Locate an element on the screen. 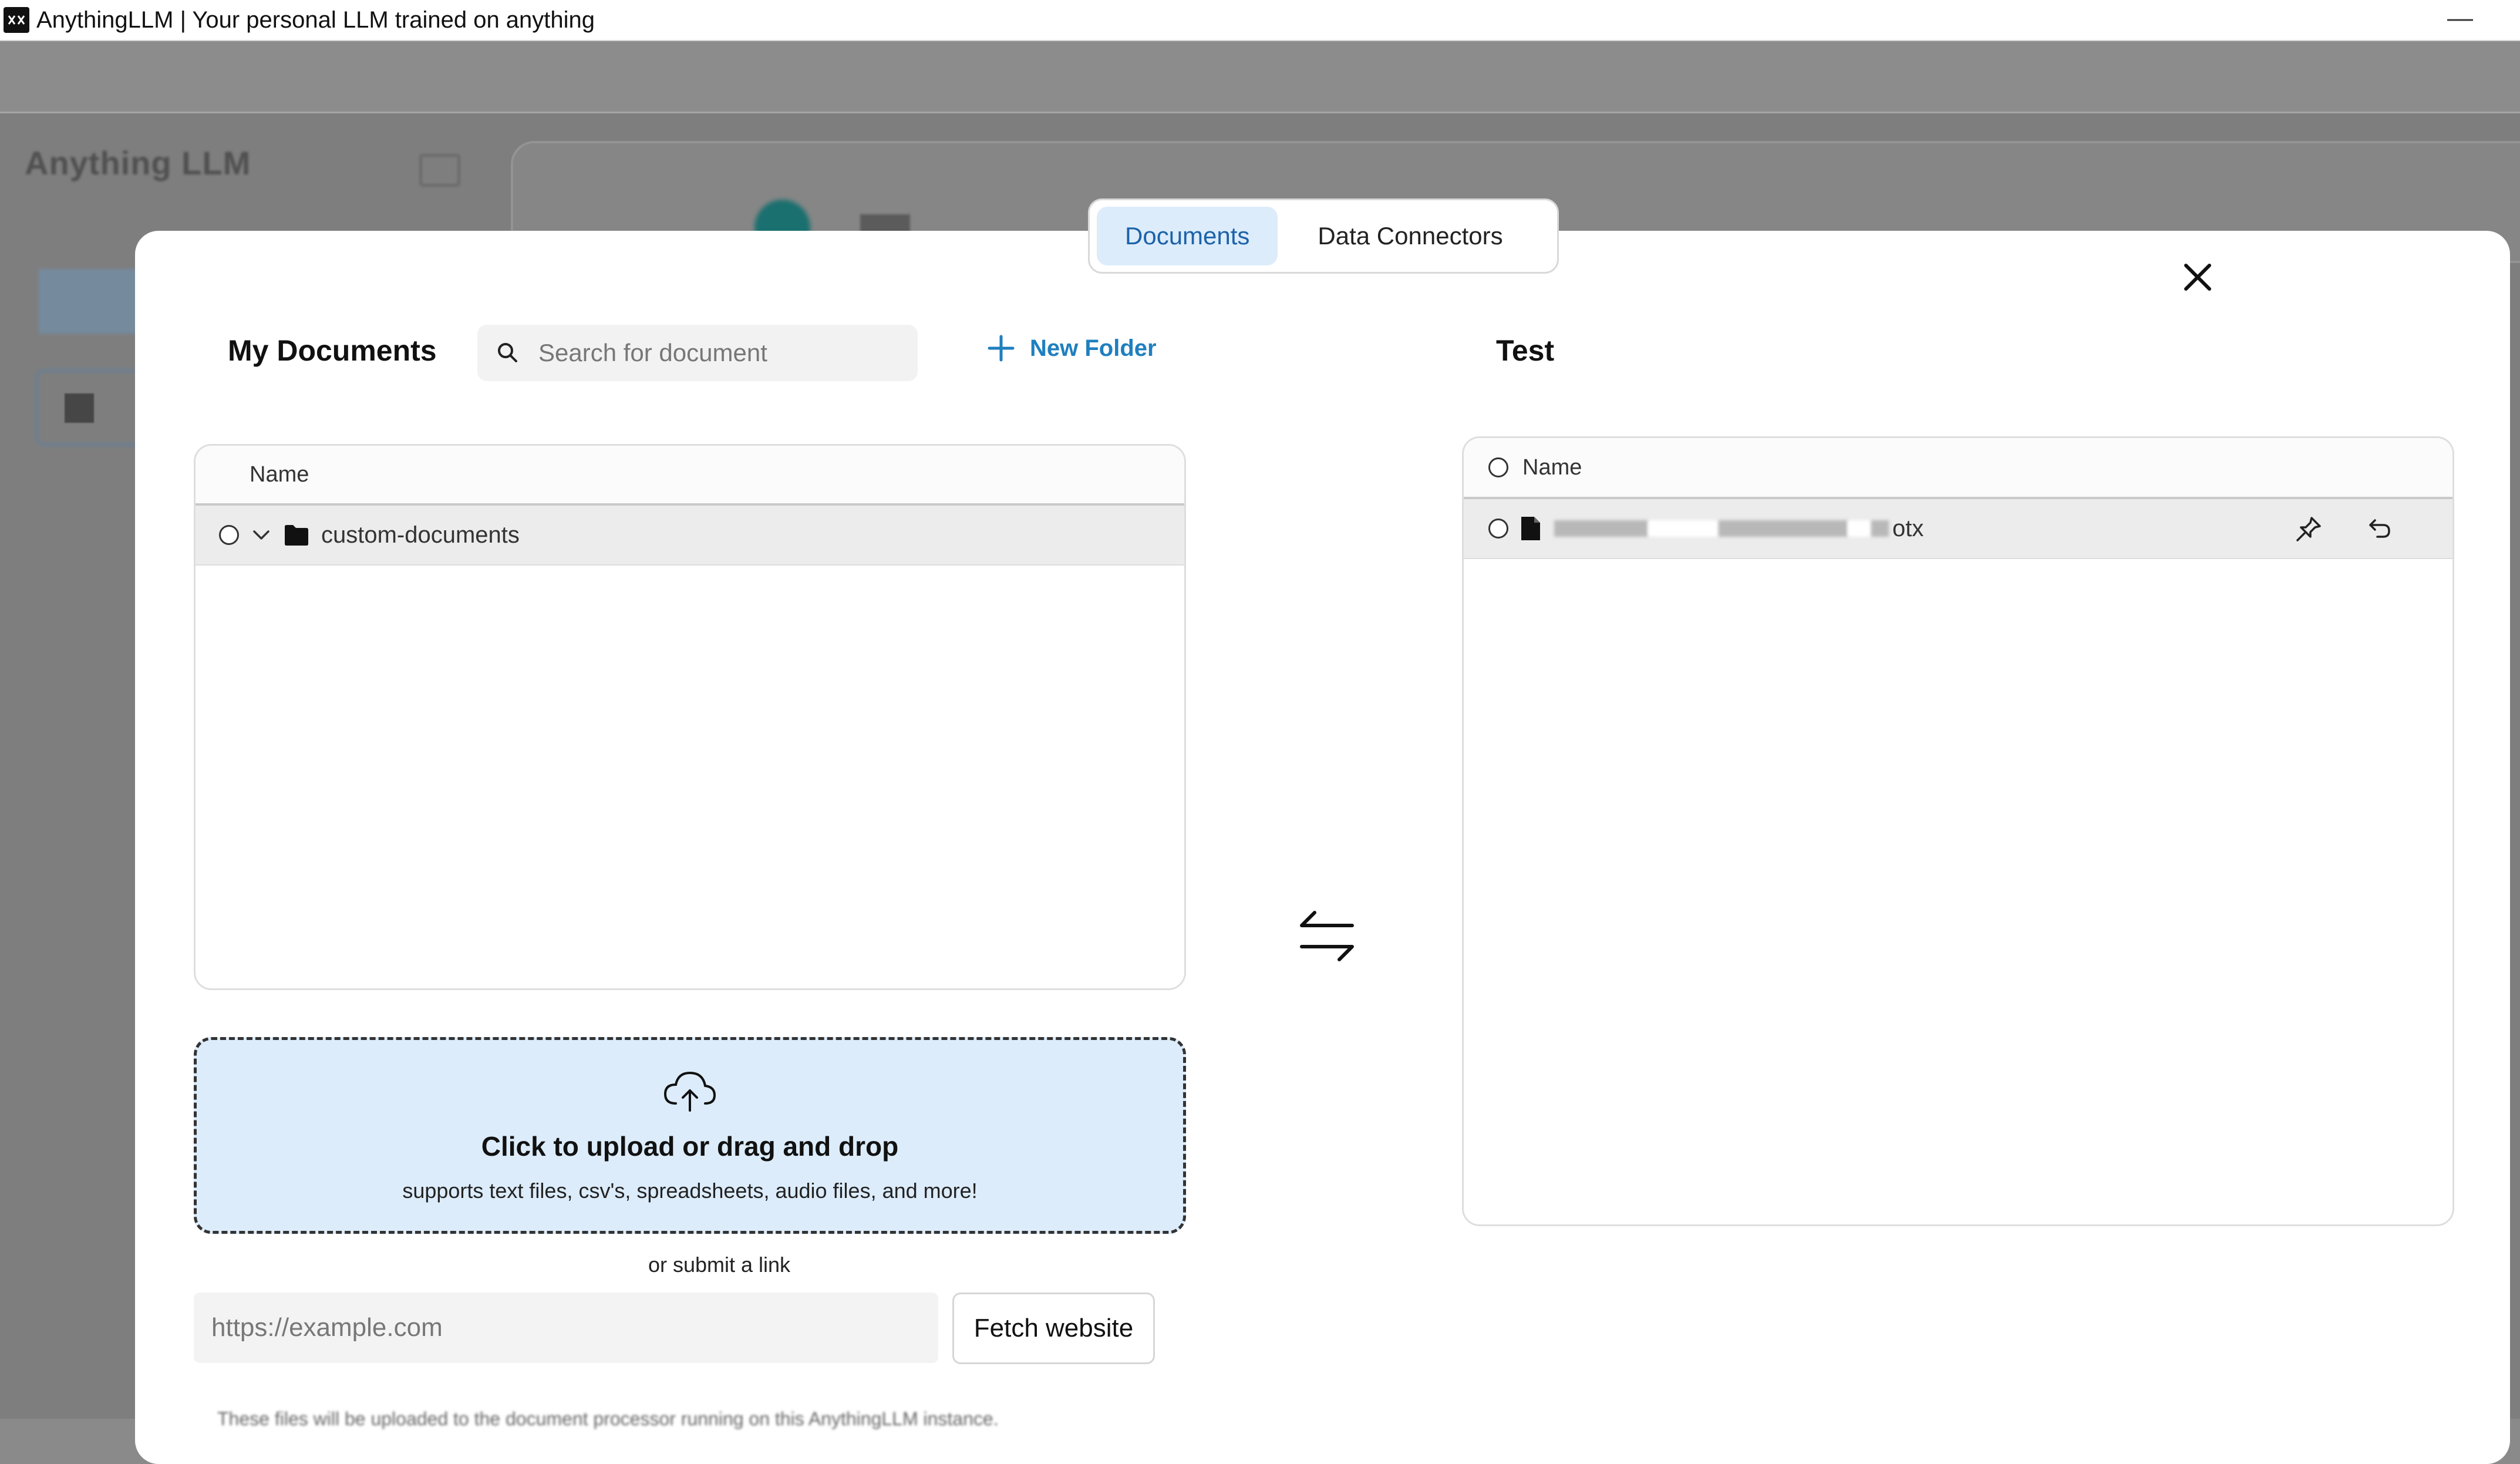 The height and width of the screenshot is (1464, 2520). folder-icon is located at coordinates (296, 535).